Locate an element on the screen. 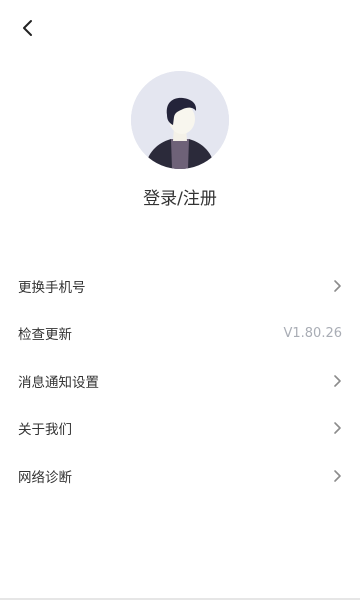 The image size is (360, 600). avatar is located at coordinates (180, 120).